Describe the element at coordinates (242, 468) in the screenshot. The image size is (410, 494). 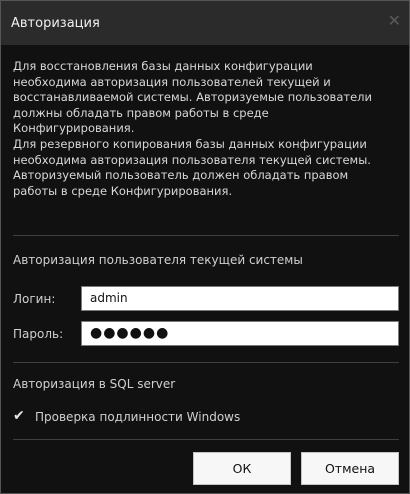
I see `ok-button: ОК` at that location.